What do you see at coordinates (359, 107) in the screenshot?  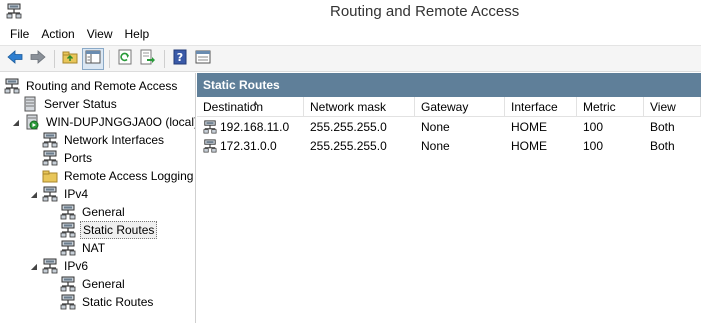 I see `column-header-network-mask: Network mask` at bounding box center [359, 107].